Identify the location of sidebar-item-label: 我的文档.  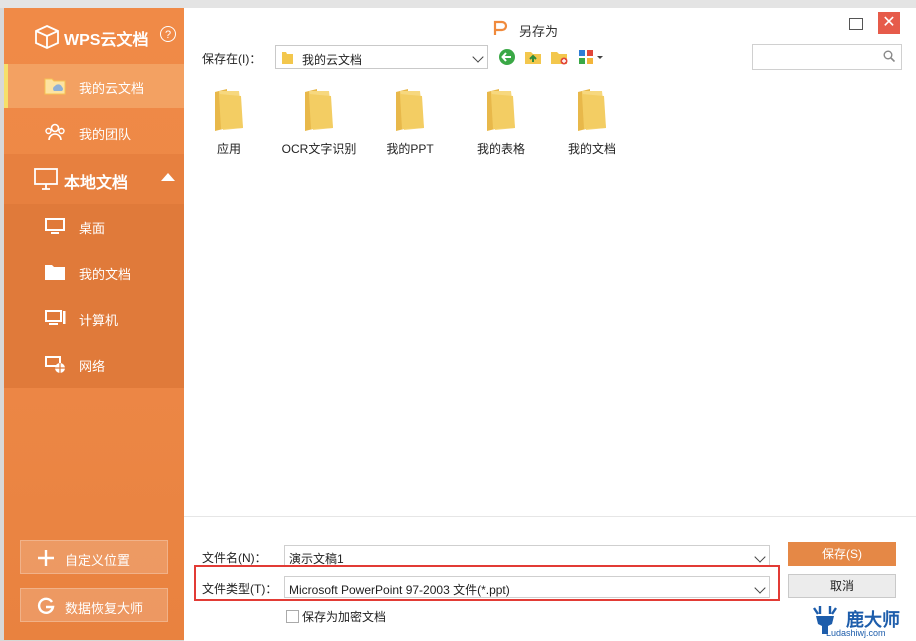
(105, 274).